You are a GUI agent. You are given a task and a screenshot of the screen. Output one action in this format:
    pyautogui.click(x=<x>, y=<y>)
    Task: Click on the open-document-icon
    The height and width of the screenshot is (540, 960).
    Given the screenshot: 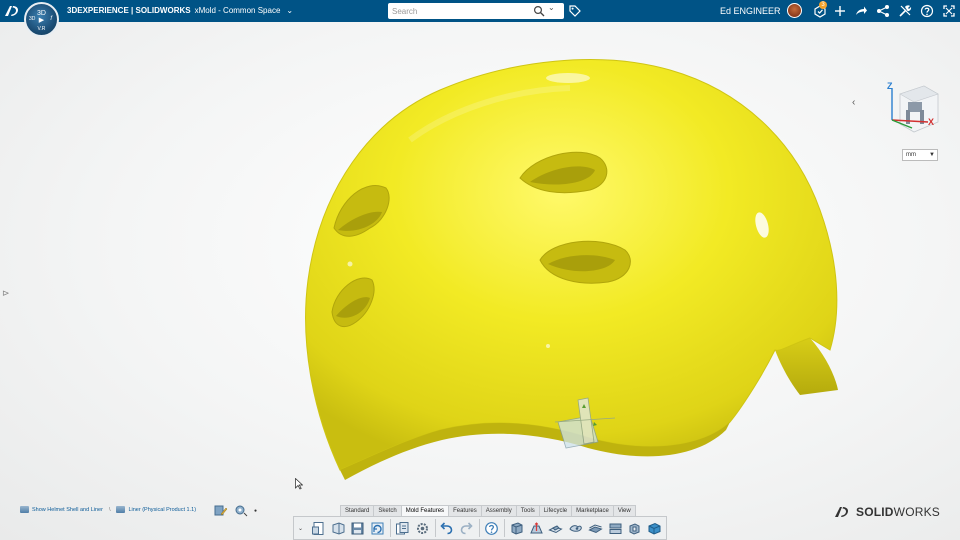 What is the action you would take?
    pyautogui.click(x=338, y=528)
    